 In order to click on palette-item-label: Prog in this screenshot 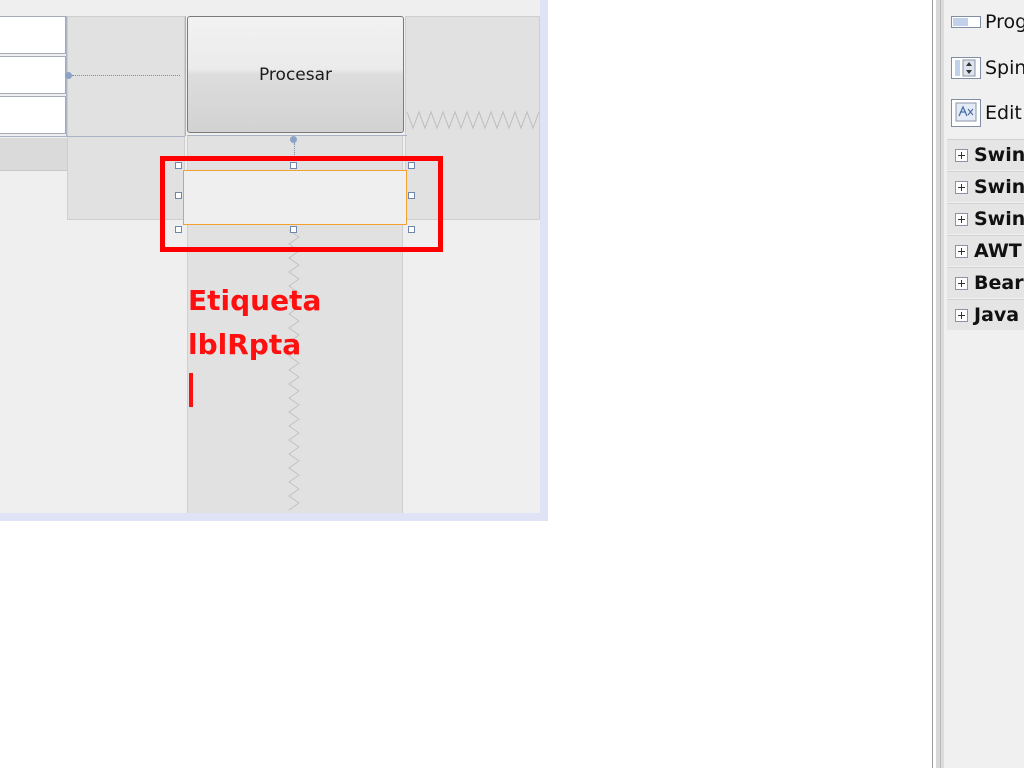, I will do `click(1004, 22)`.